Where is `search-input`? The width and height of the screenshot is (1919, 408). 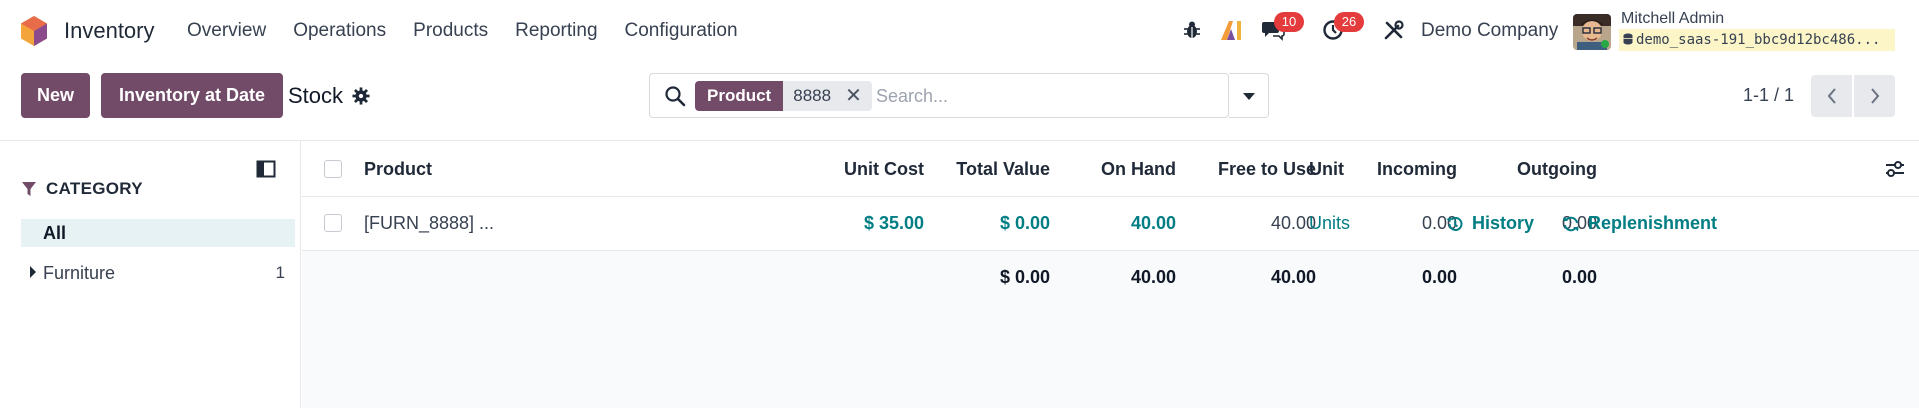 search-input is located at coordinates (1046, 96).